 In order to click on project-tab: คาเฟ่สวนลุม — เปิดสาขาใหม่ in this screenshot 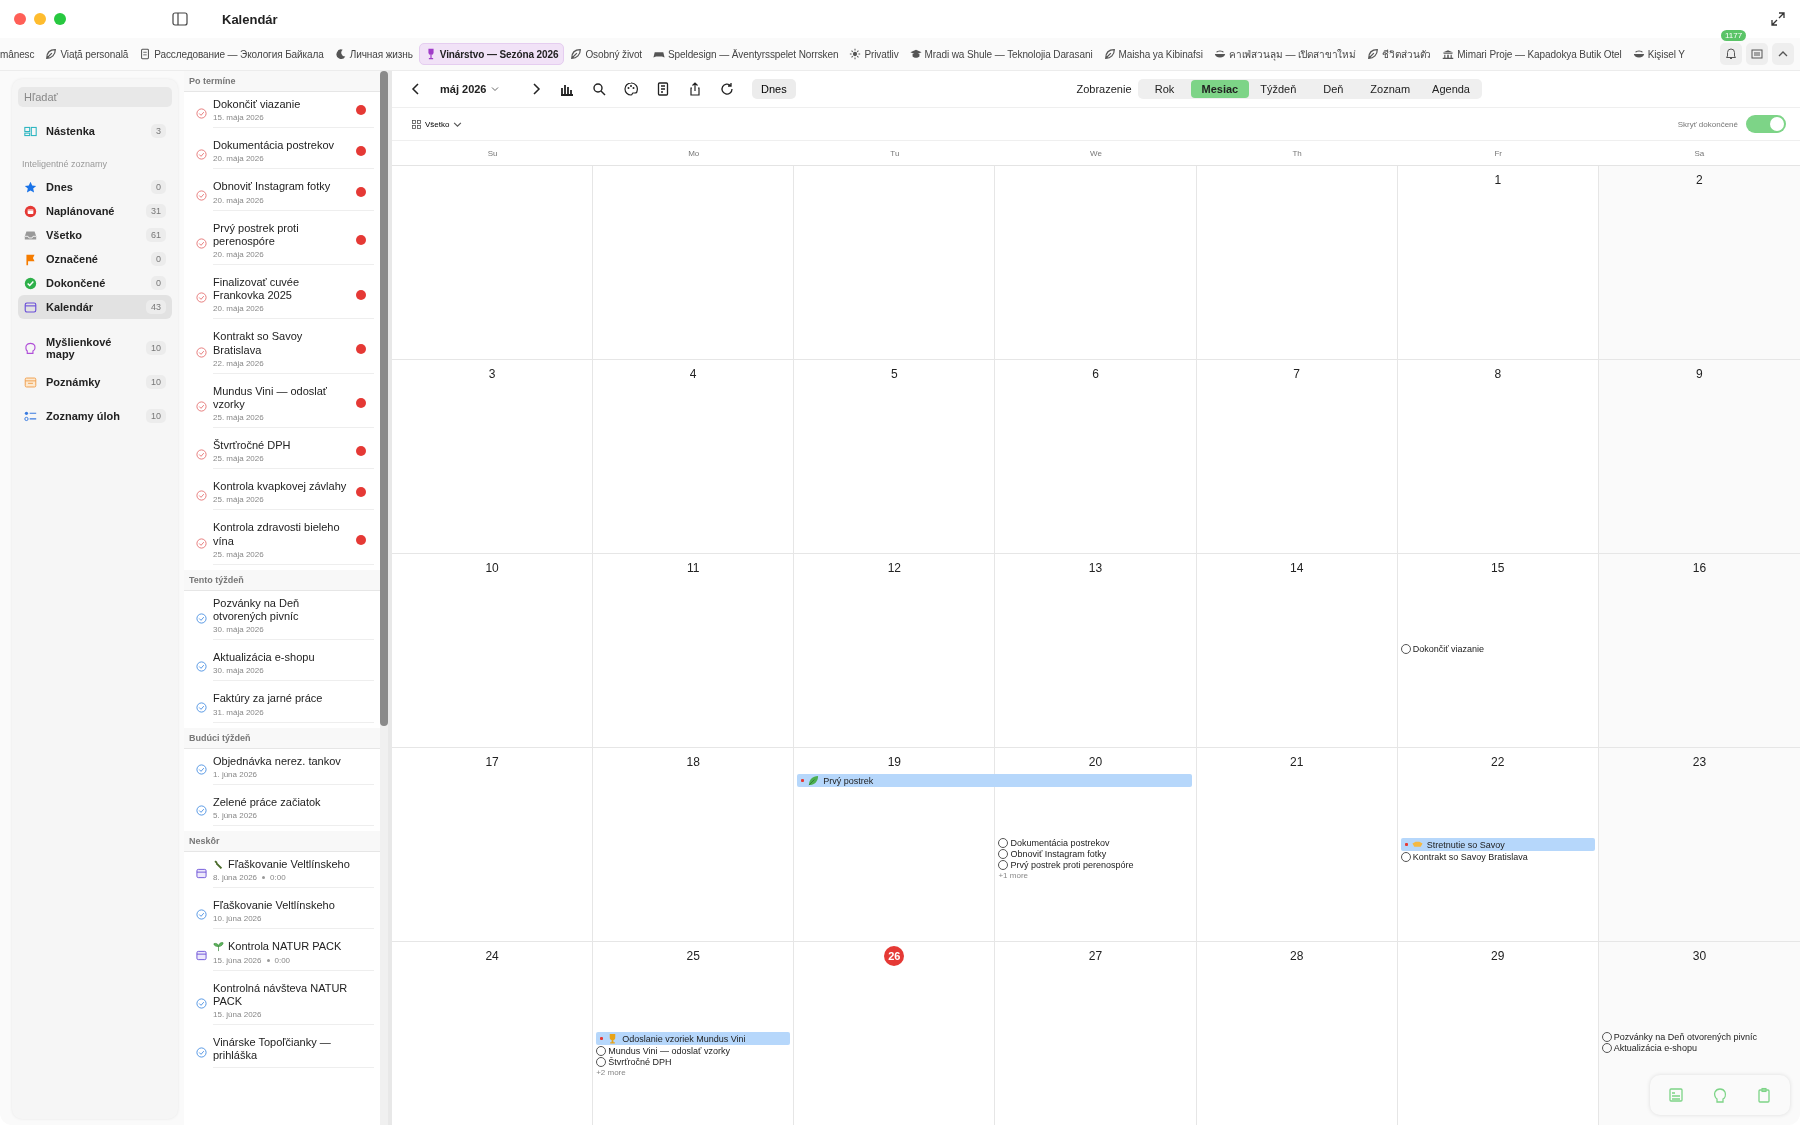, I will do `click(1285, 54)`.